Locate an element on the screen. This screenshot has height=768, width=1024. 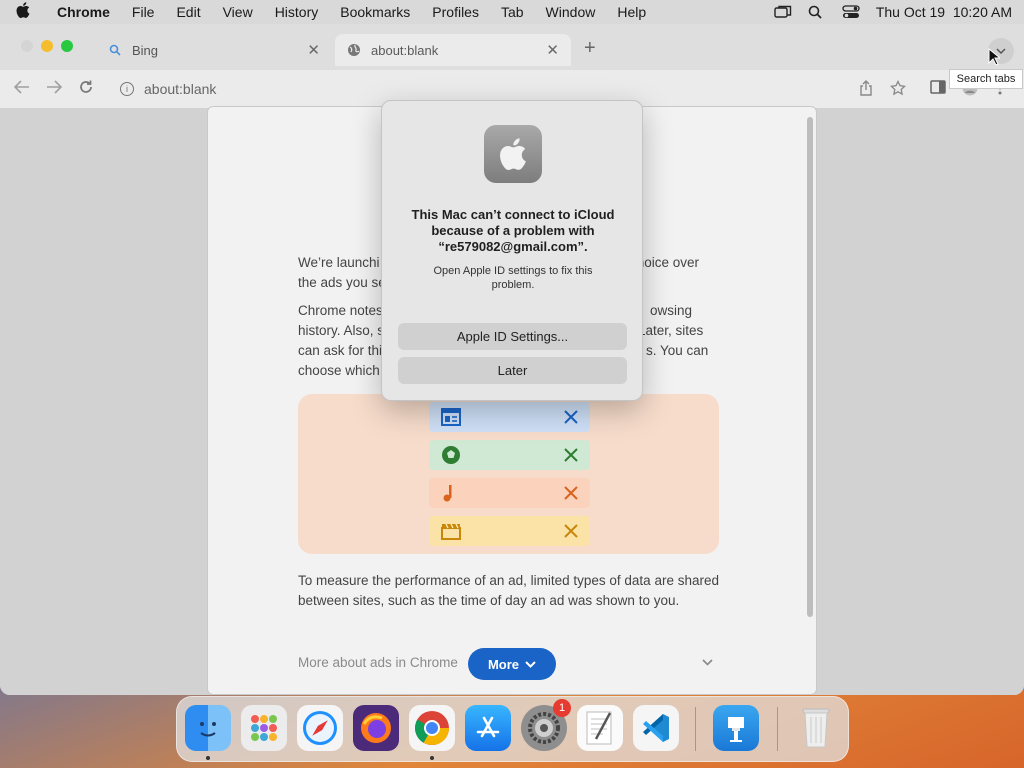
chrome-icon is located at coordinates (432, 728).